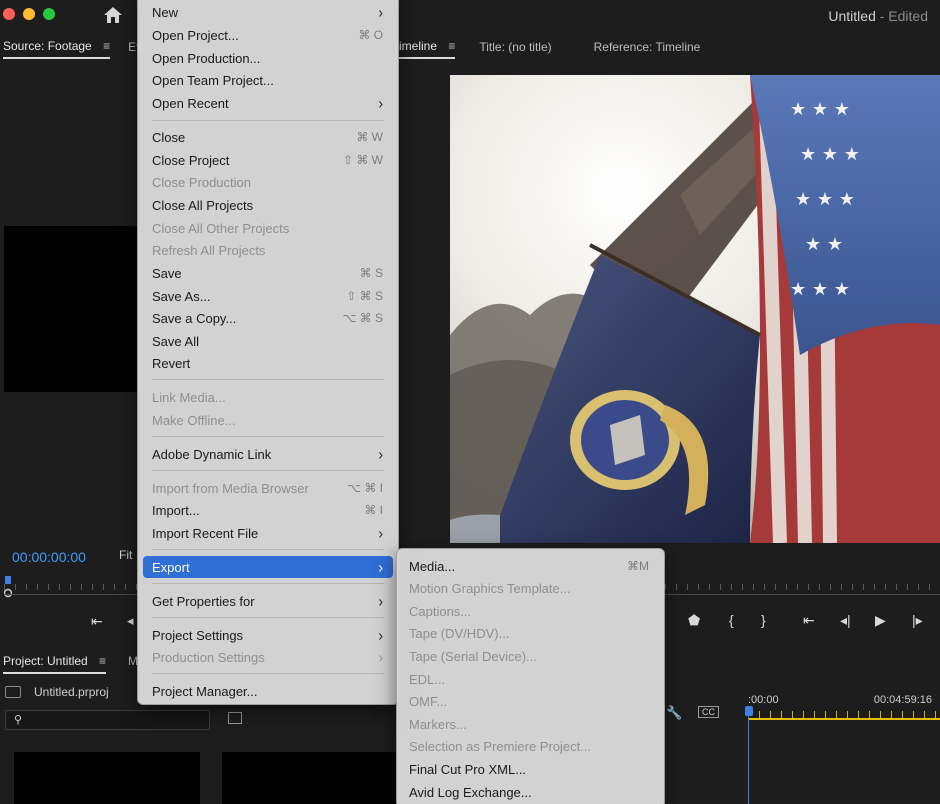 The image size is (940, 804). I want to click on file-menu-item-close-all-projects: Close All Projects, so click(268, 205).